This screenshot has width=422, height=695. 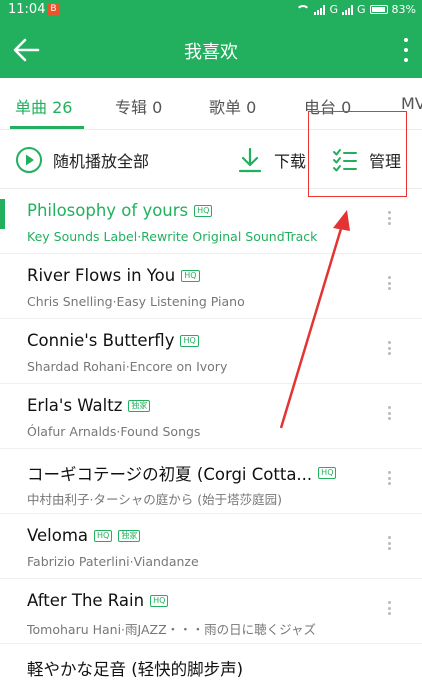 I want to click on app-bar: 我喜欢, so click(x=211, y=50).